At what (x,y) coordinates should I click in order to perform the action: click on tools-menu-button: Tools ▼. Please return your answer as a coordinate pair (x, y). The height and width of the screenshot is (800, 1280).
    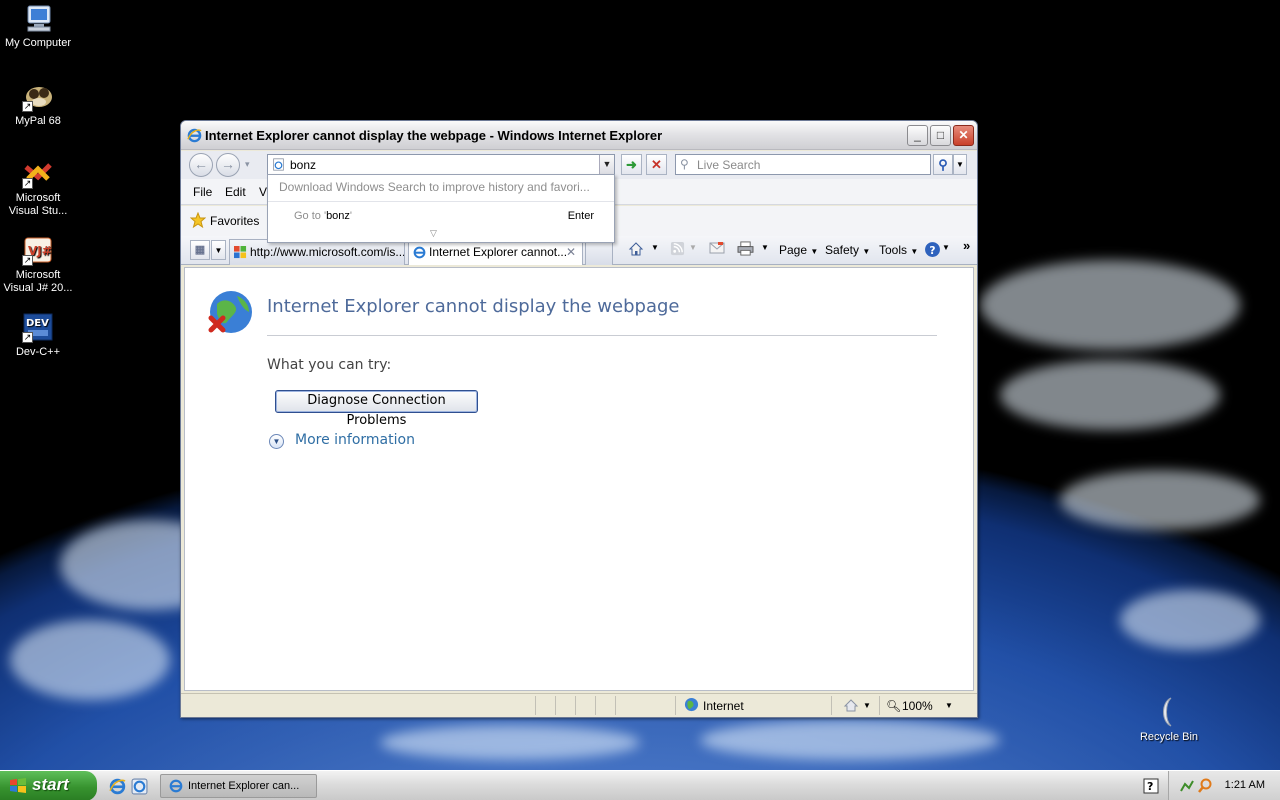
    Looking at the image, I should click on (898, 250).